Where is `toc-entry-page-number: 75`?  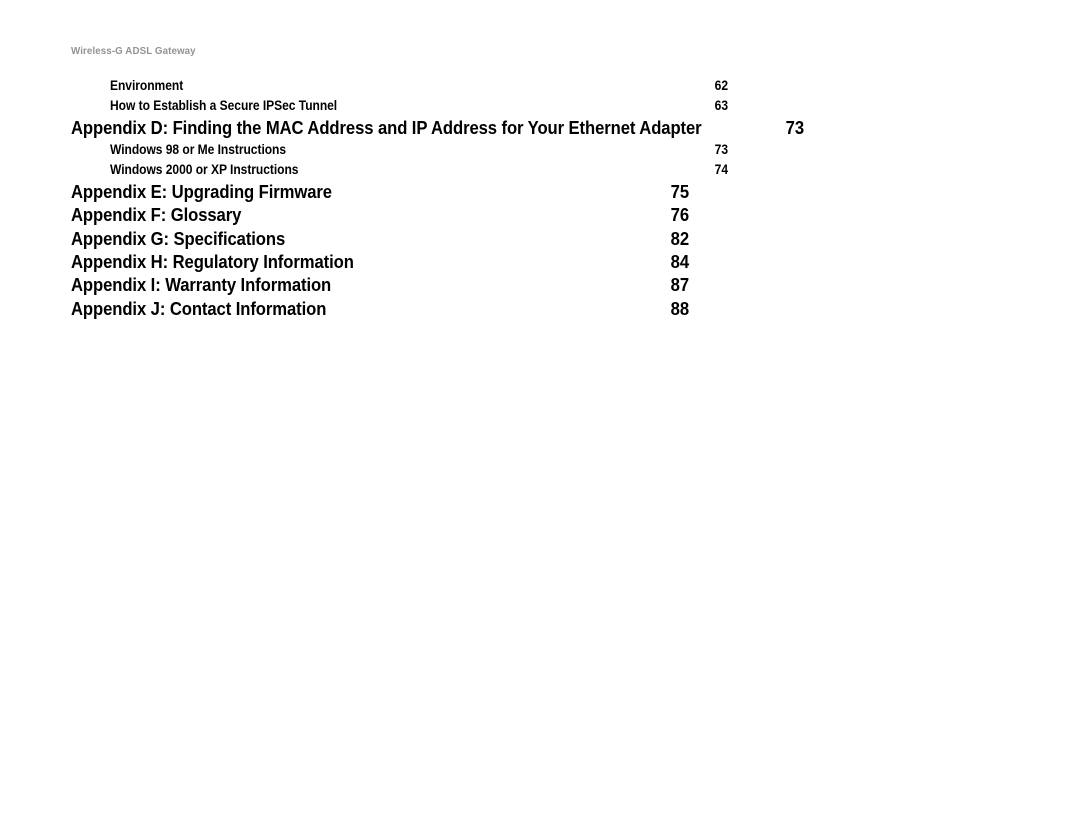
toc-entry-page-number: 75 is located at coordinates (679, 192).